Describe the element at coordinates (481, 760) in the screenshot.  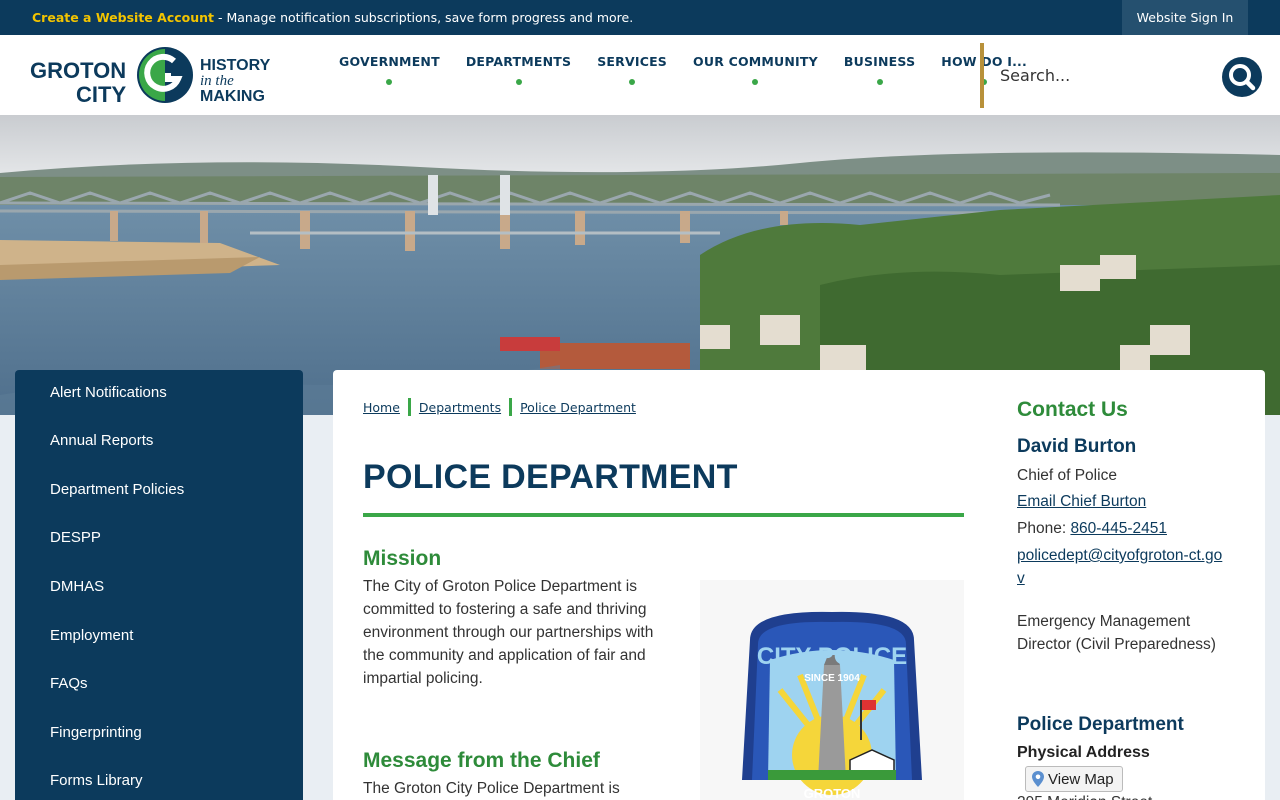
I see `message-heading: Message from the Chief` at that location.